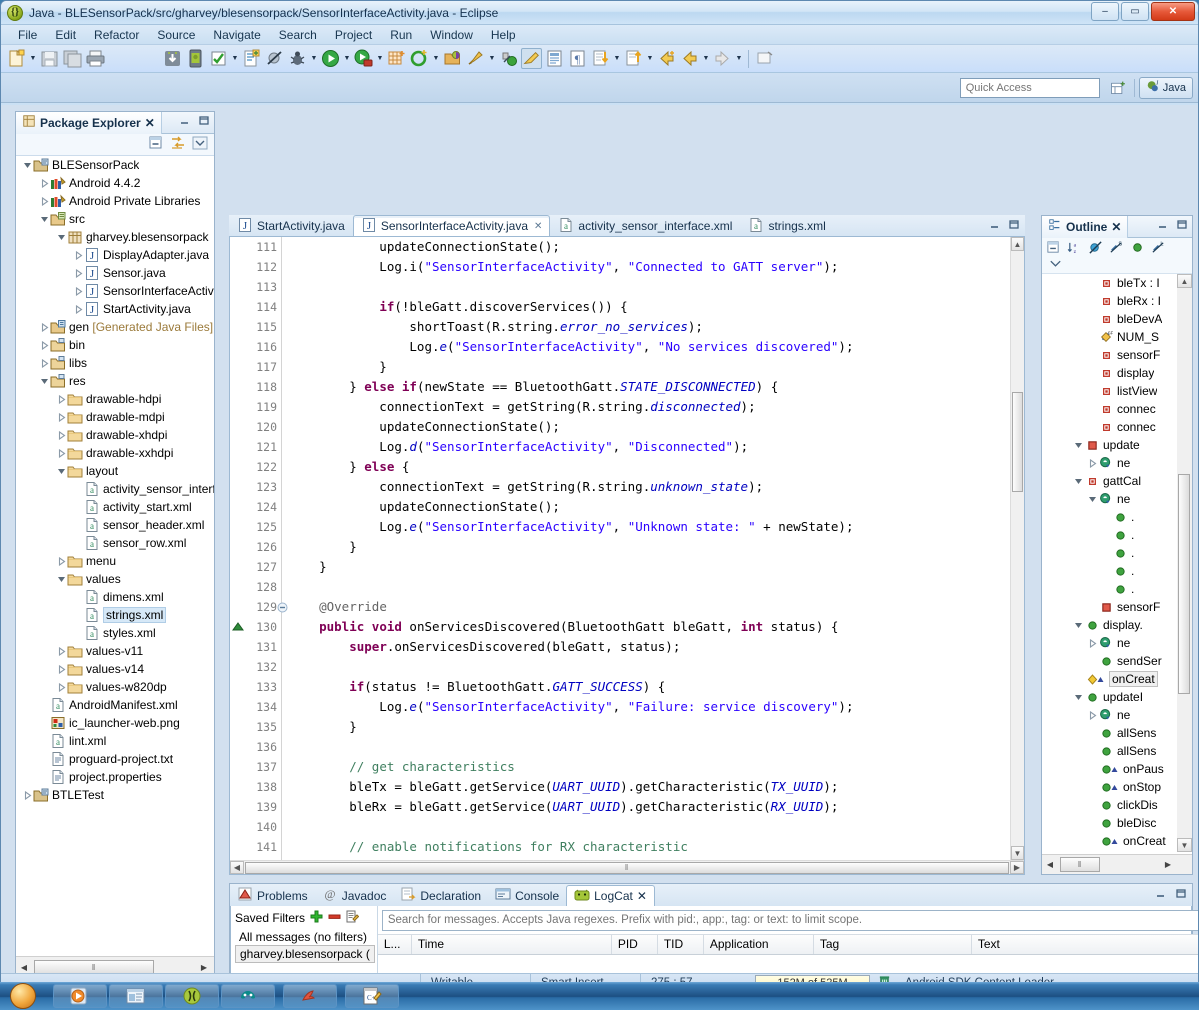 This screenshot has height=1010, width=1199. Describe the element at coordinates (115, 417) in the screenshot. I see `package-tree-item: drawable-mdpi` at that location.